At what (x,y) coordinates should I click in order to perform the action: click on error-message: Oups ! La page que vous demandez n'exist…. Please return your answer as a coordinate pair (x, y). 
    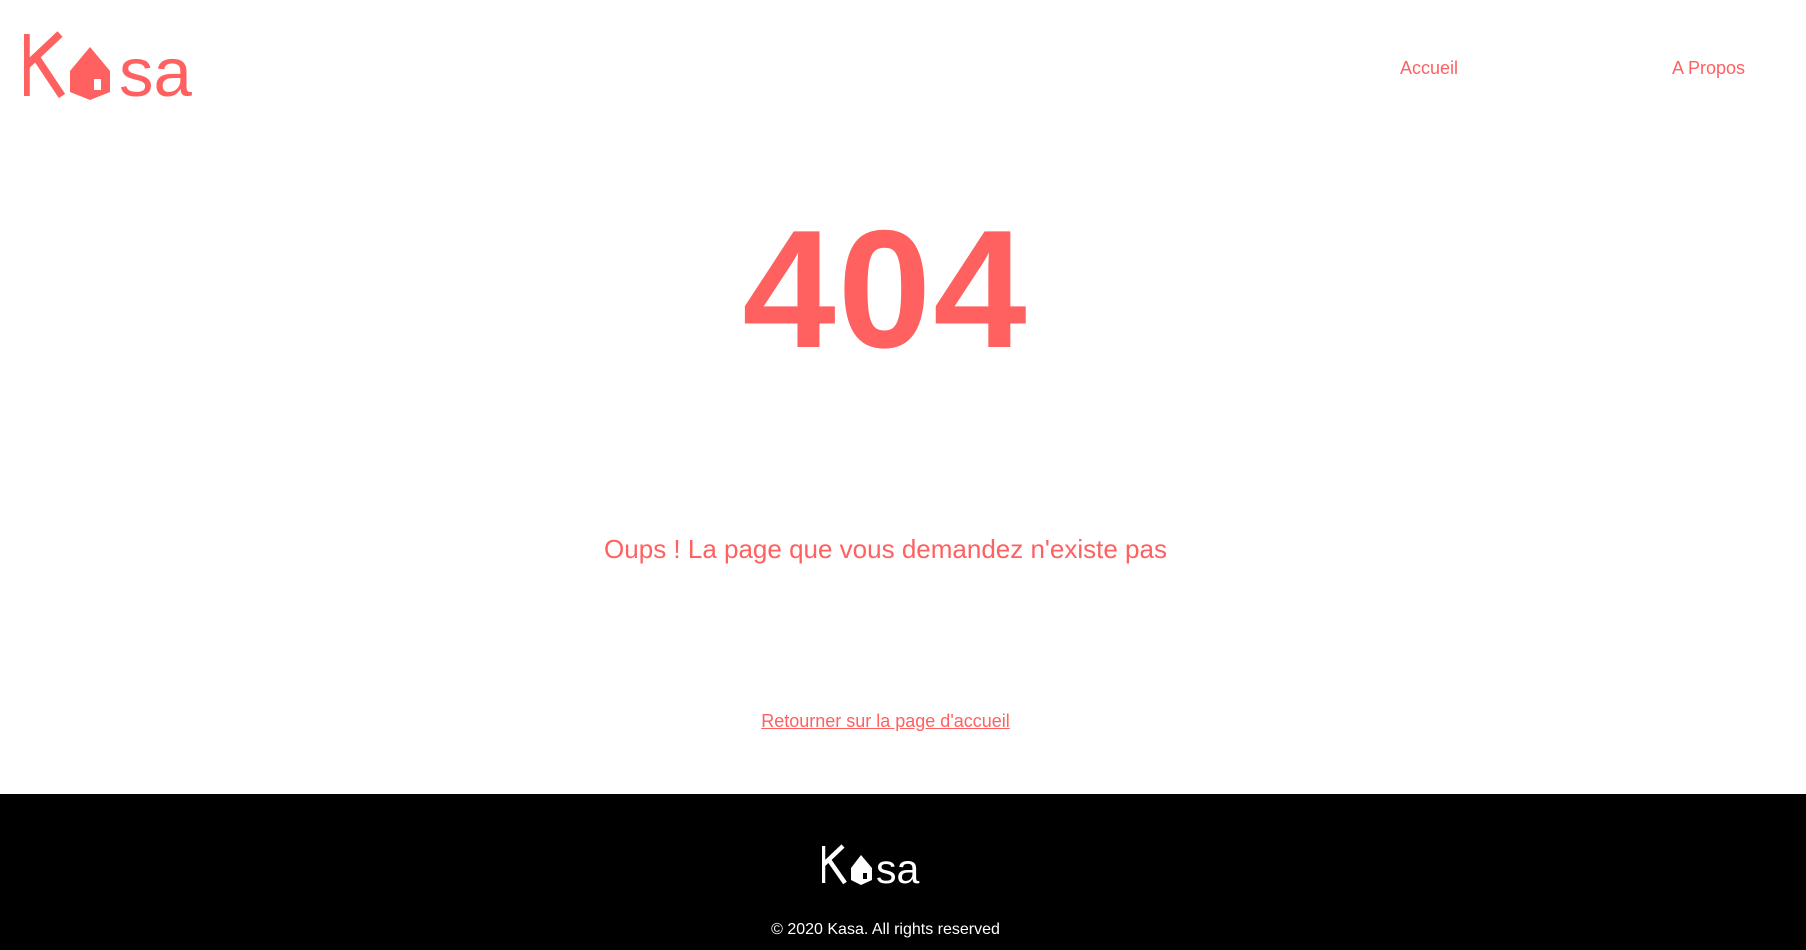
    Looking at the image, I should click on (885, 549).